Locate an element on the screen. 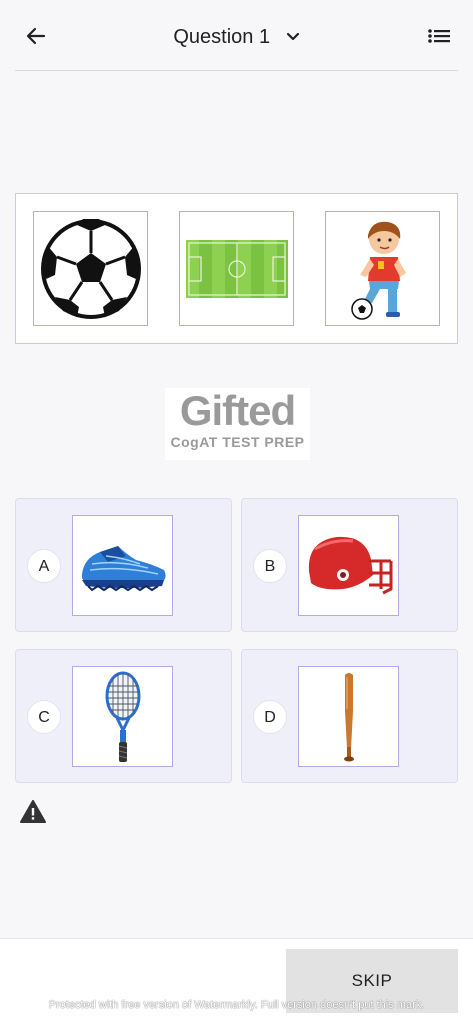  logo-word: Gifted is located at coordinates (237, 410).